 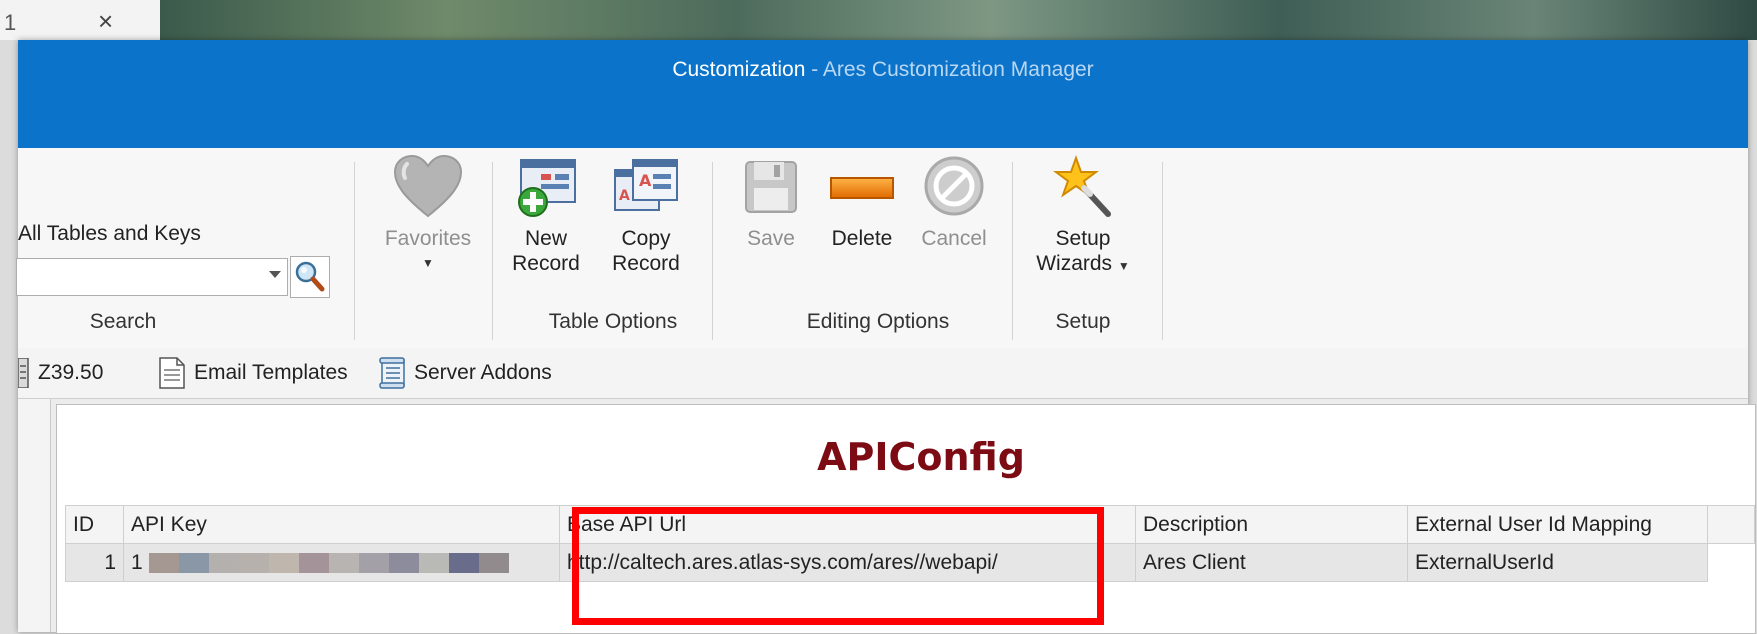 What do you see at coordinates (172, 373) in the screenshot?
I see `document-icon` at bounding box center [172, 373].